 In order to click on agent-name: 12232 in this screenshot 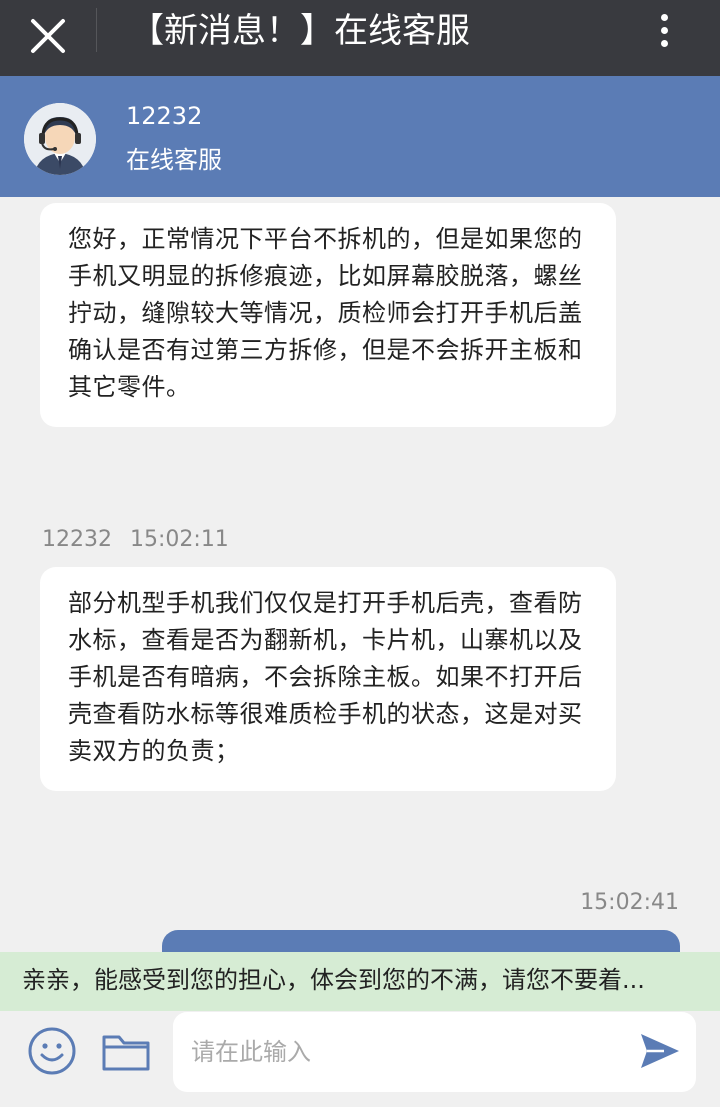, I will do `click(164, 116)`.